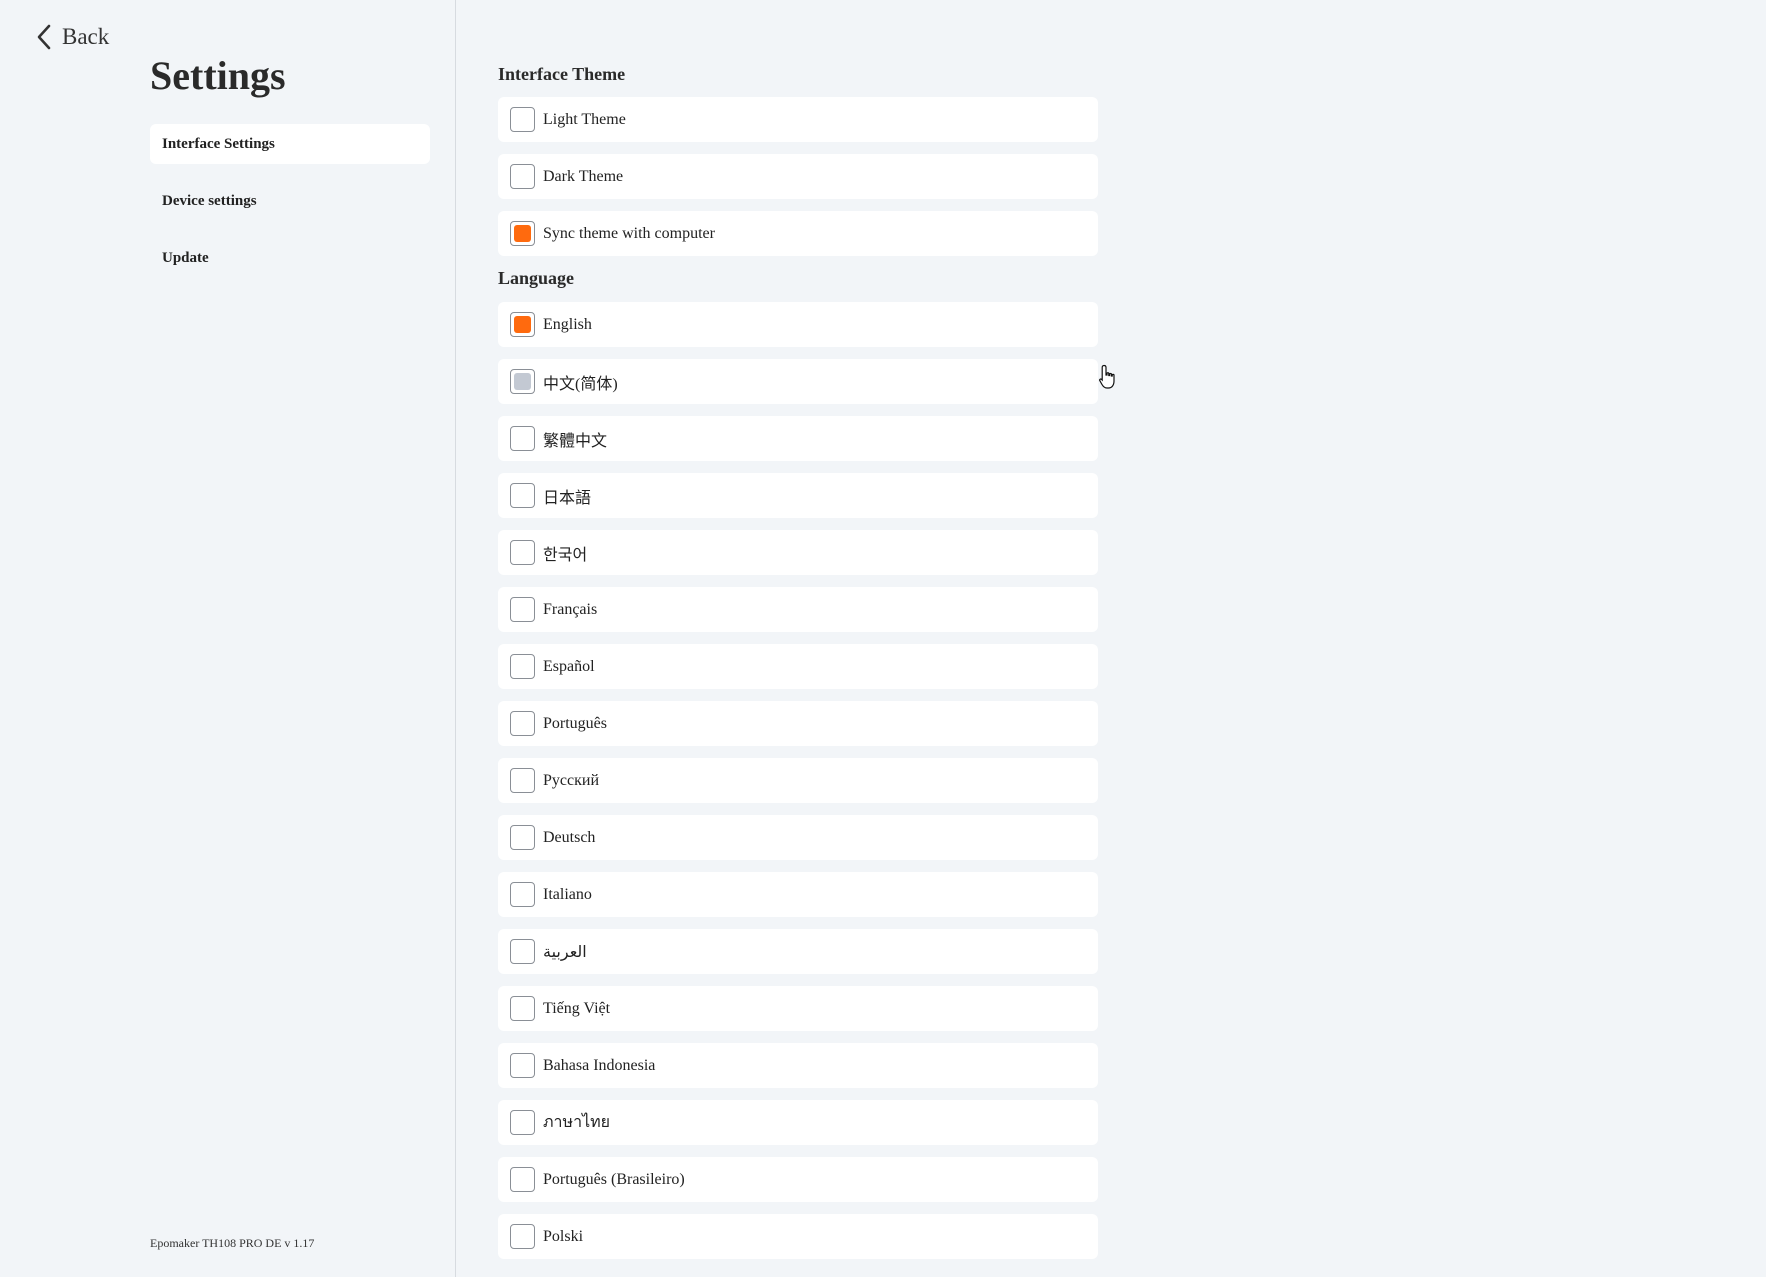 The image size is (1766, 1277). I want to click on hand-cursor-icon, so click(1108, 379).